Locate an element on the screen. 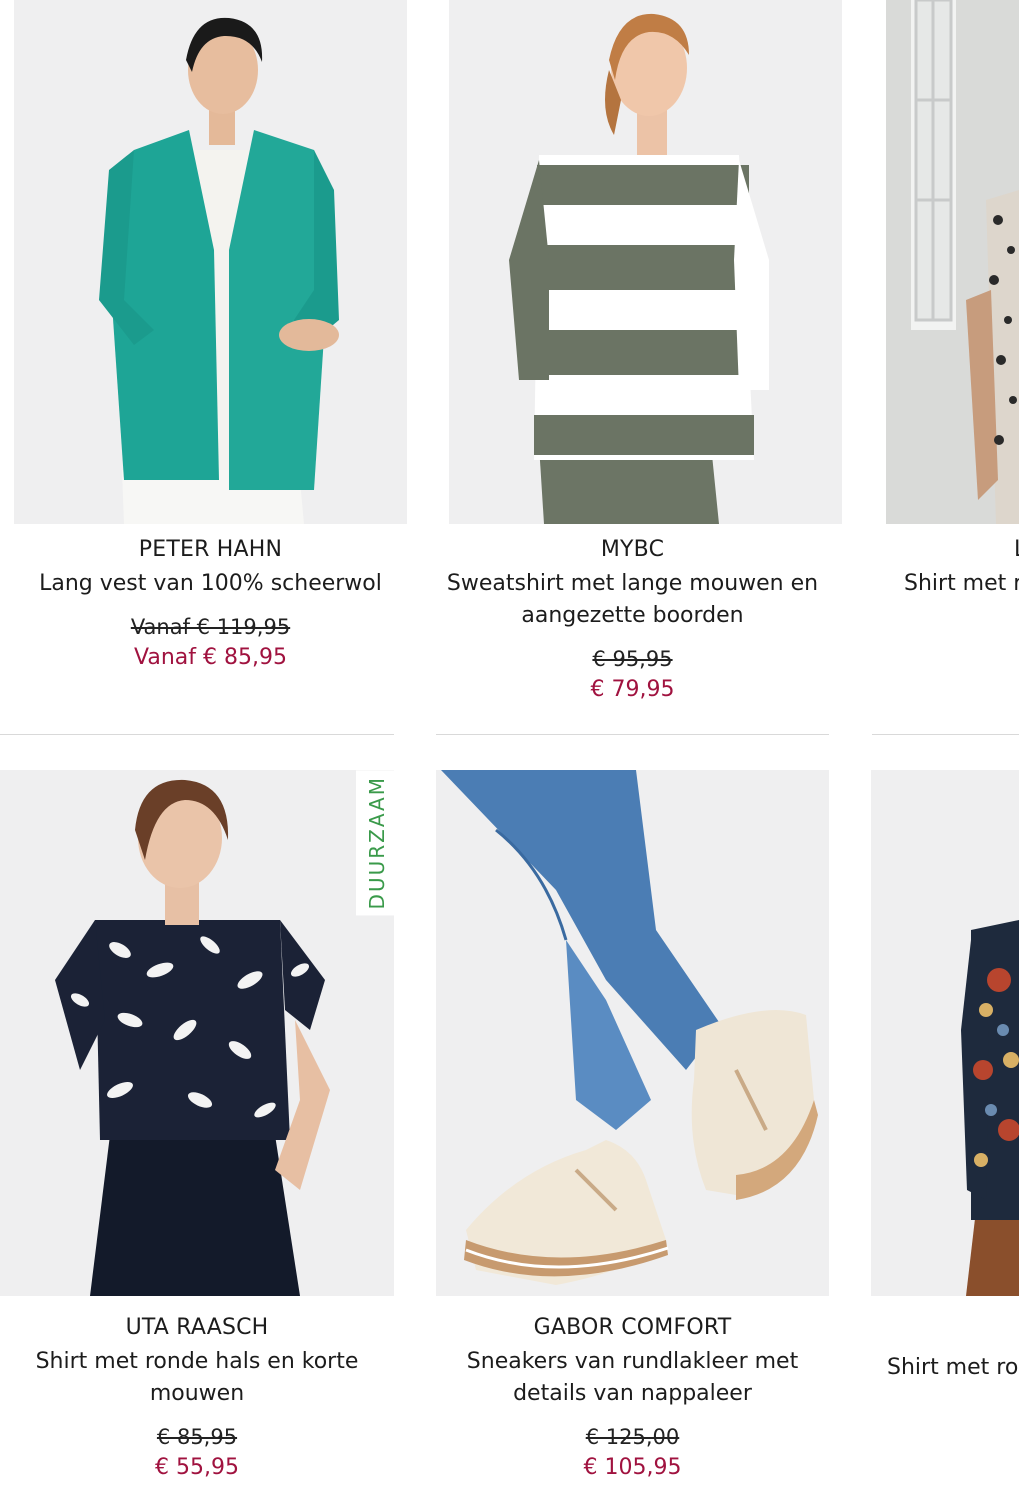 Image resolution: width=1019 pixels, height=1507 pixels. product-brand: GABOR COMFORT is located at coordinates (632, 1328).